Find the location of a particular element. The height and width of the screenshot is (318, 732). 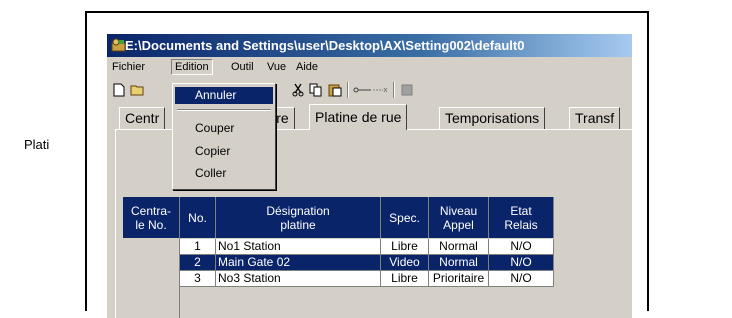

cell-designation: Main Gate 02 is located at coordinates (298, 263).